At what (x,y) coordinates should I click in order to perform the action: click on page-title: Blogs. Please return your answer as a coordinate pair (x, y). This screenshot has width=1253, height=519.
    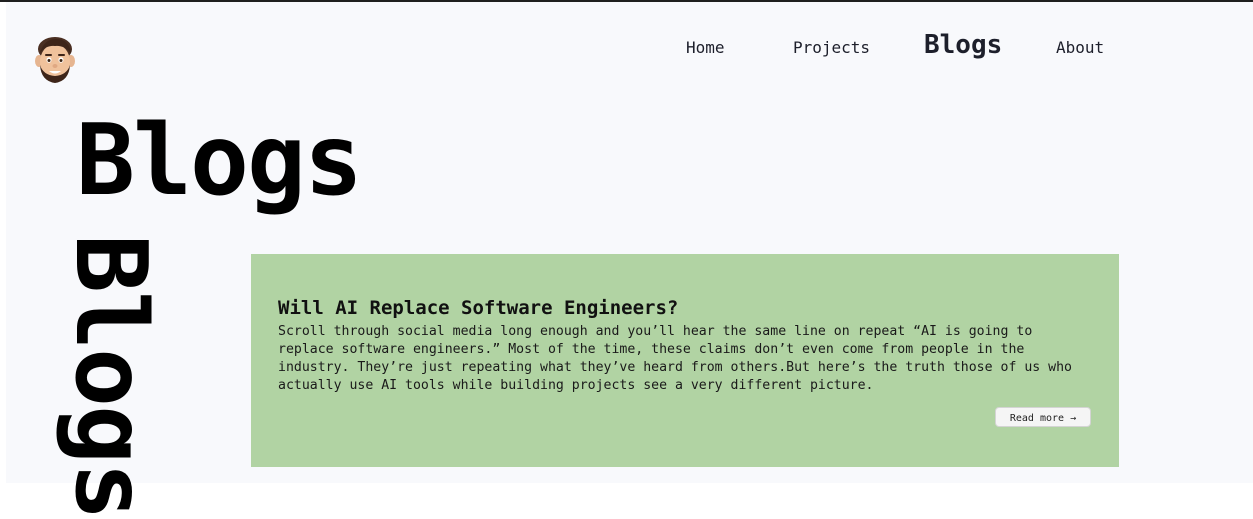
    Looking at the image, I should click on (219, 161).